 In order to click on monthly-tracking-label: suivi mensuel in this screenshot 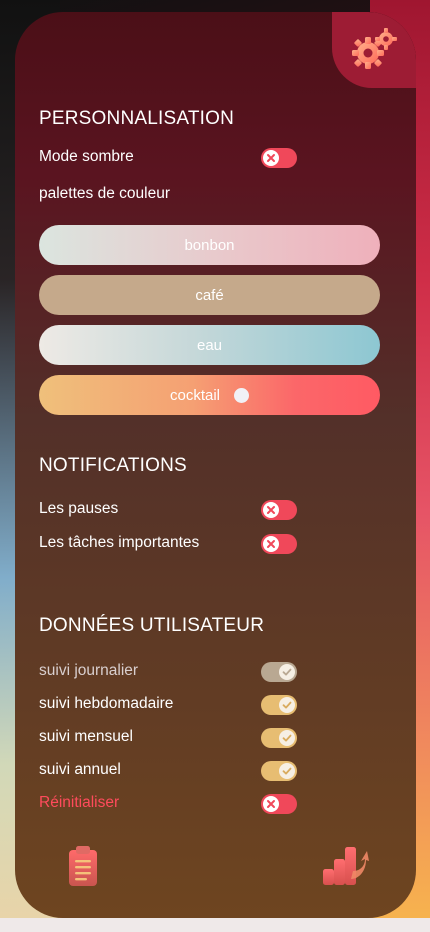, I will do `click(86, 736)`.